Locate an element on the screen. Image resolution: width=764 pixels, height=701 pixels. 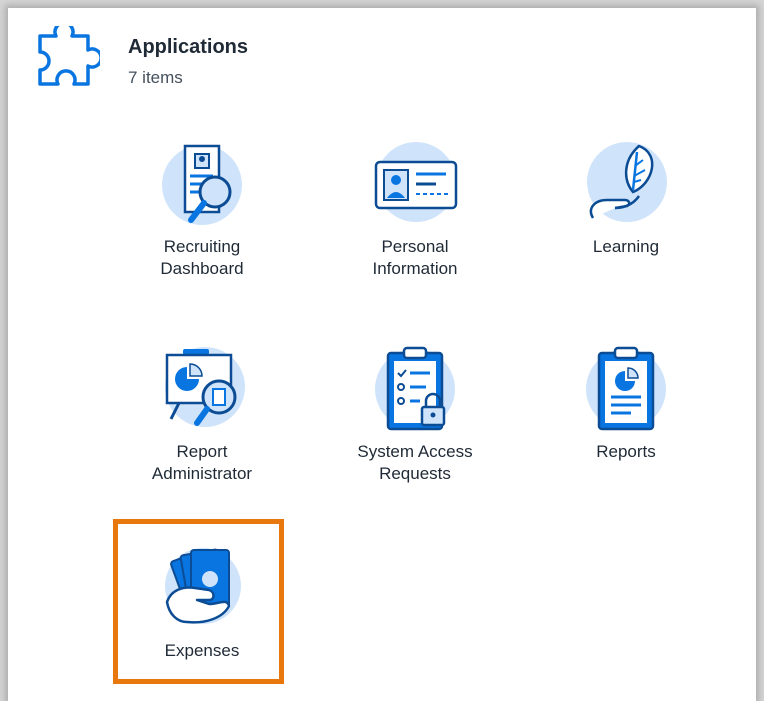
app-label: Reports is located at coordinates (626, 451).